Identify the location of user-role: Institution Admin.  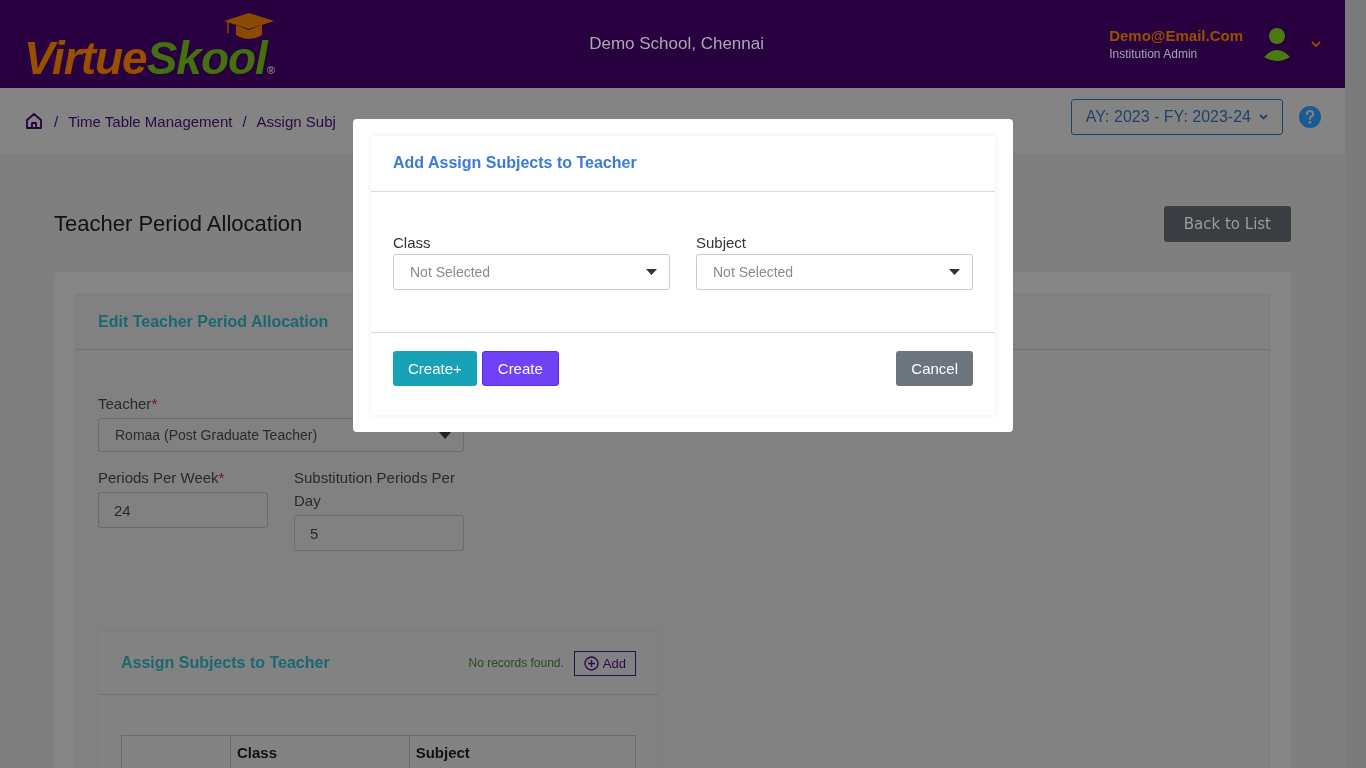
(1154, 54).